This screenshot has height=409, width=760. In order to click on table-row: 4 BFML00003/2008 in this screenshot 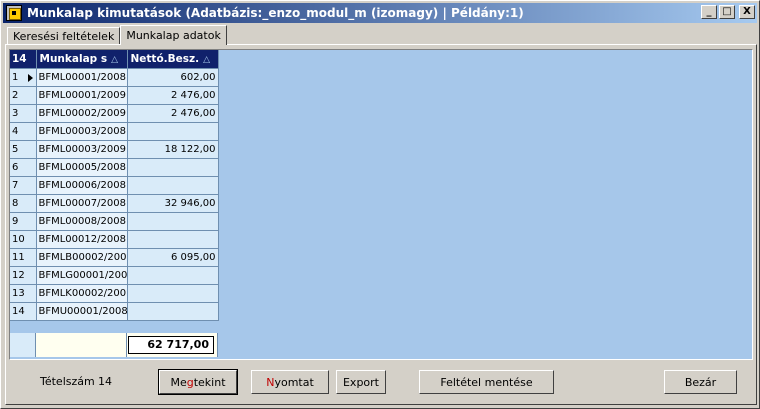, I will do `click(114, 131)`.